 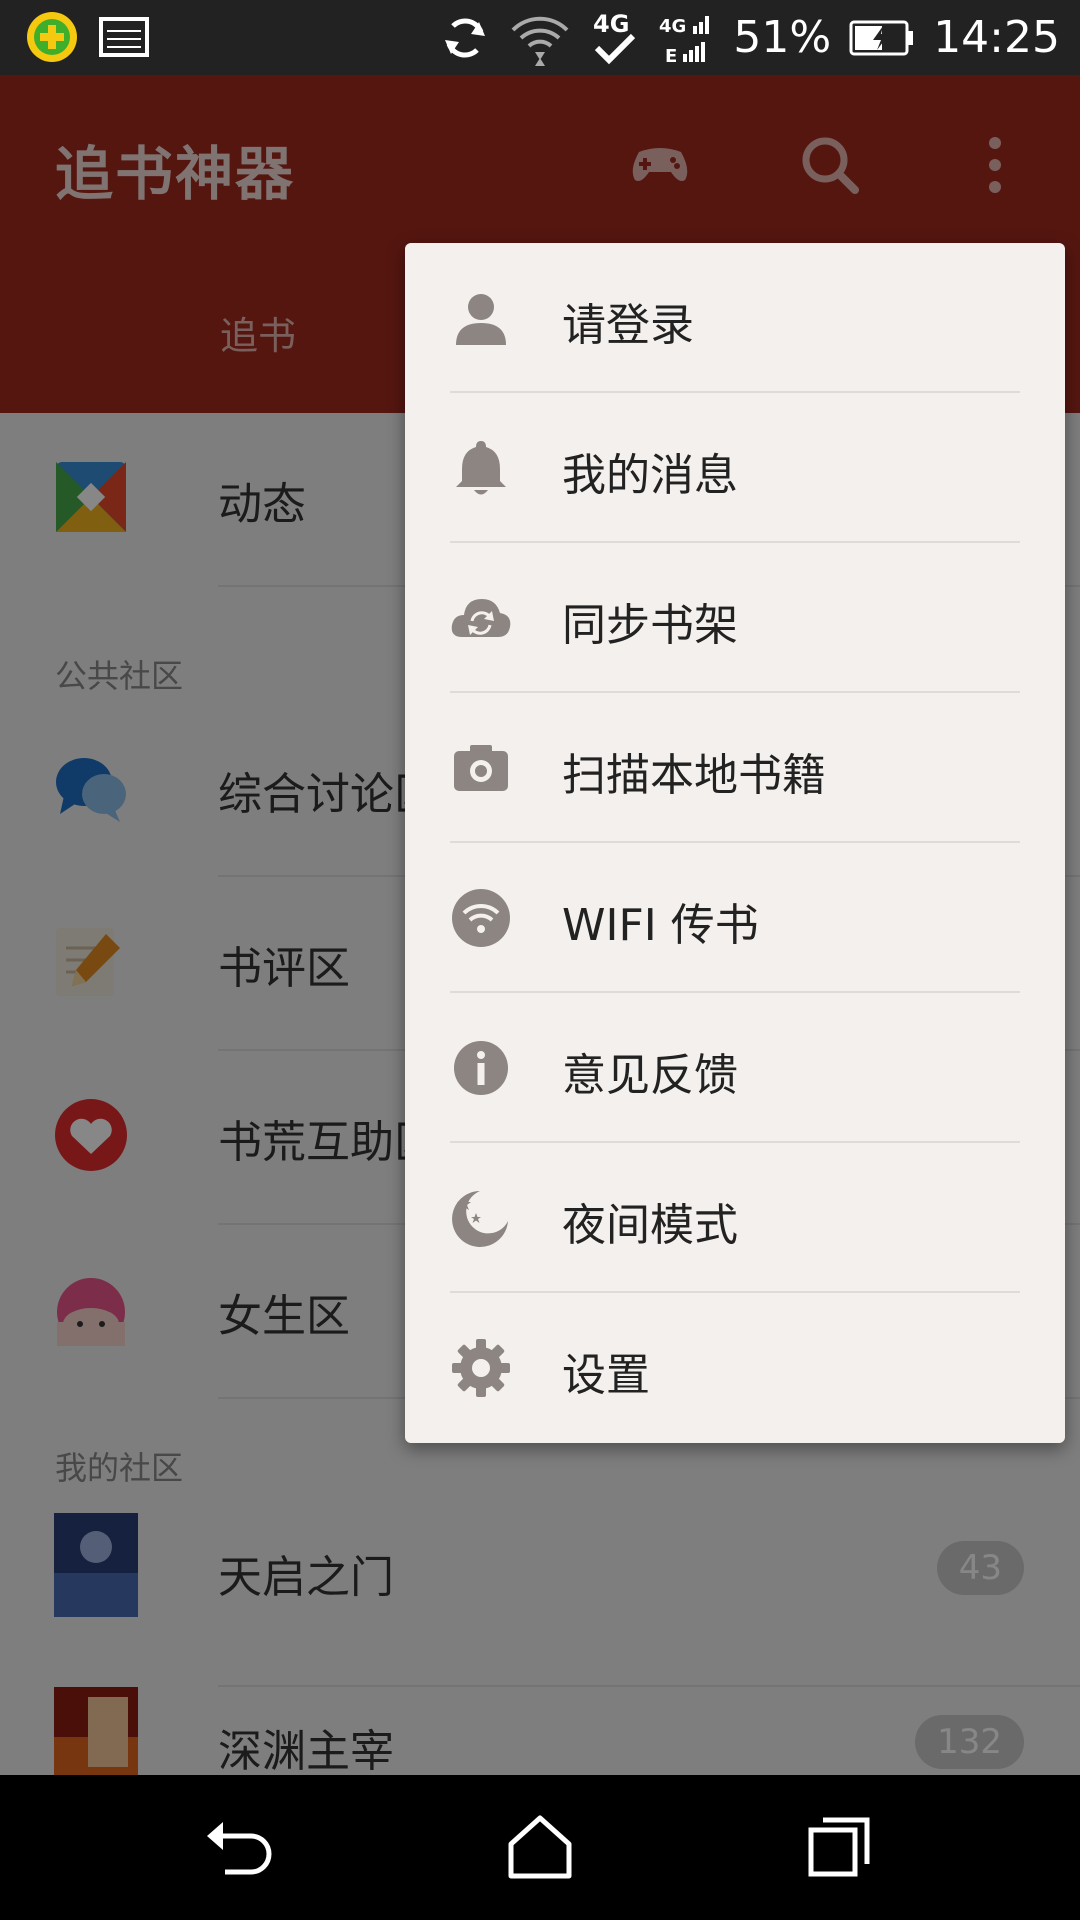 I want to click on menu-item-label: WIFI 传书, so click(x=660, y=925).